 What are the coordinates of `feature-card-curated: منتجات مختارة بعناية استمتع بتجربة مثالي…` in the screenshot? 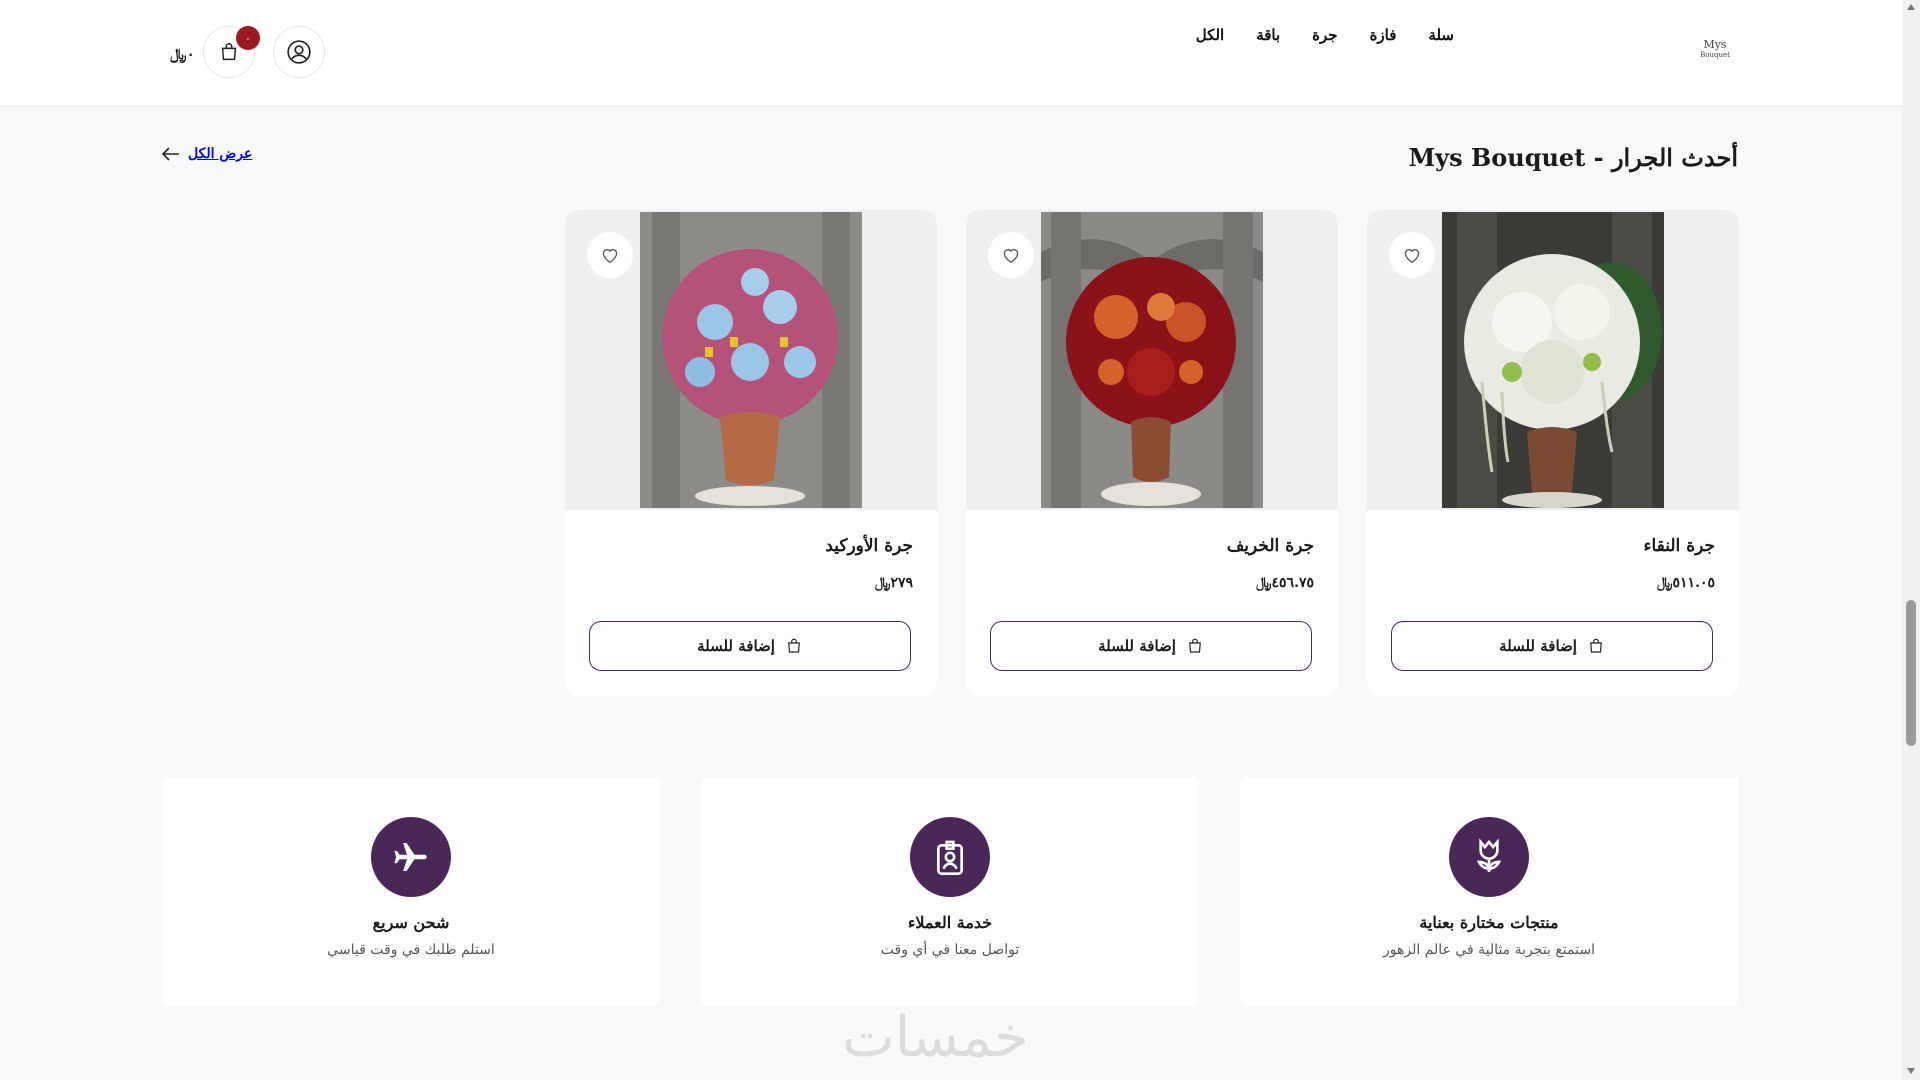 It's located at (1489, 891).